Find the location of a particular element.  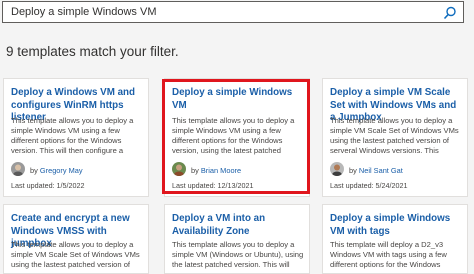

author-line: by Brian Moore is located at coordinates (216, 170).